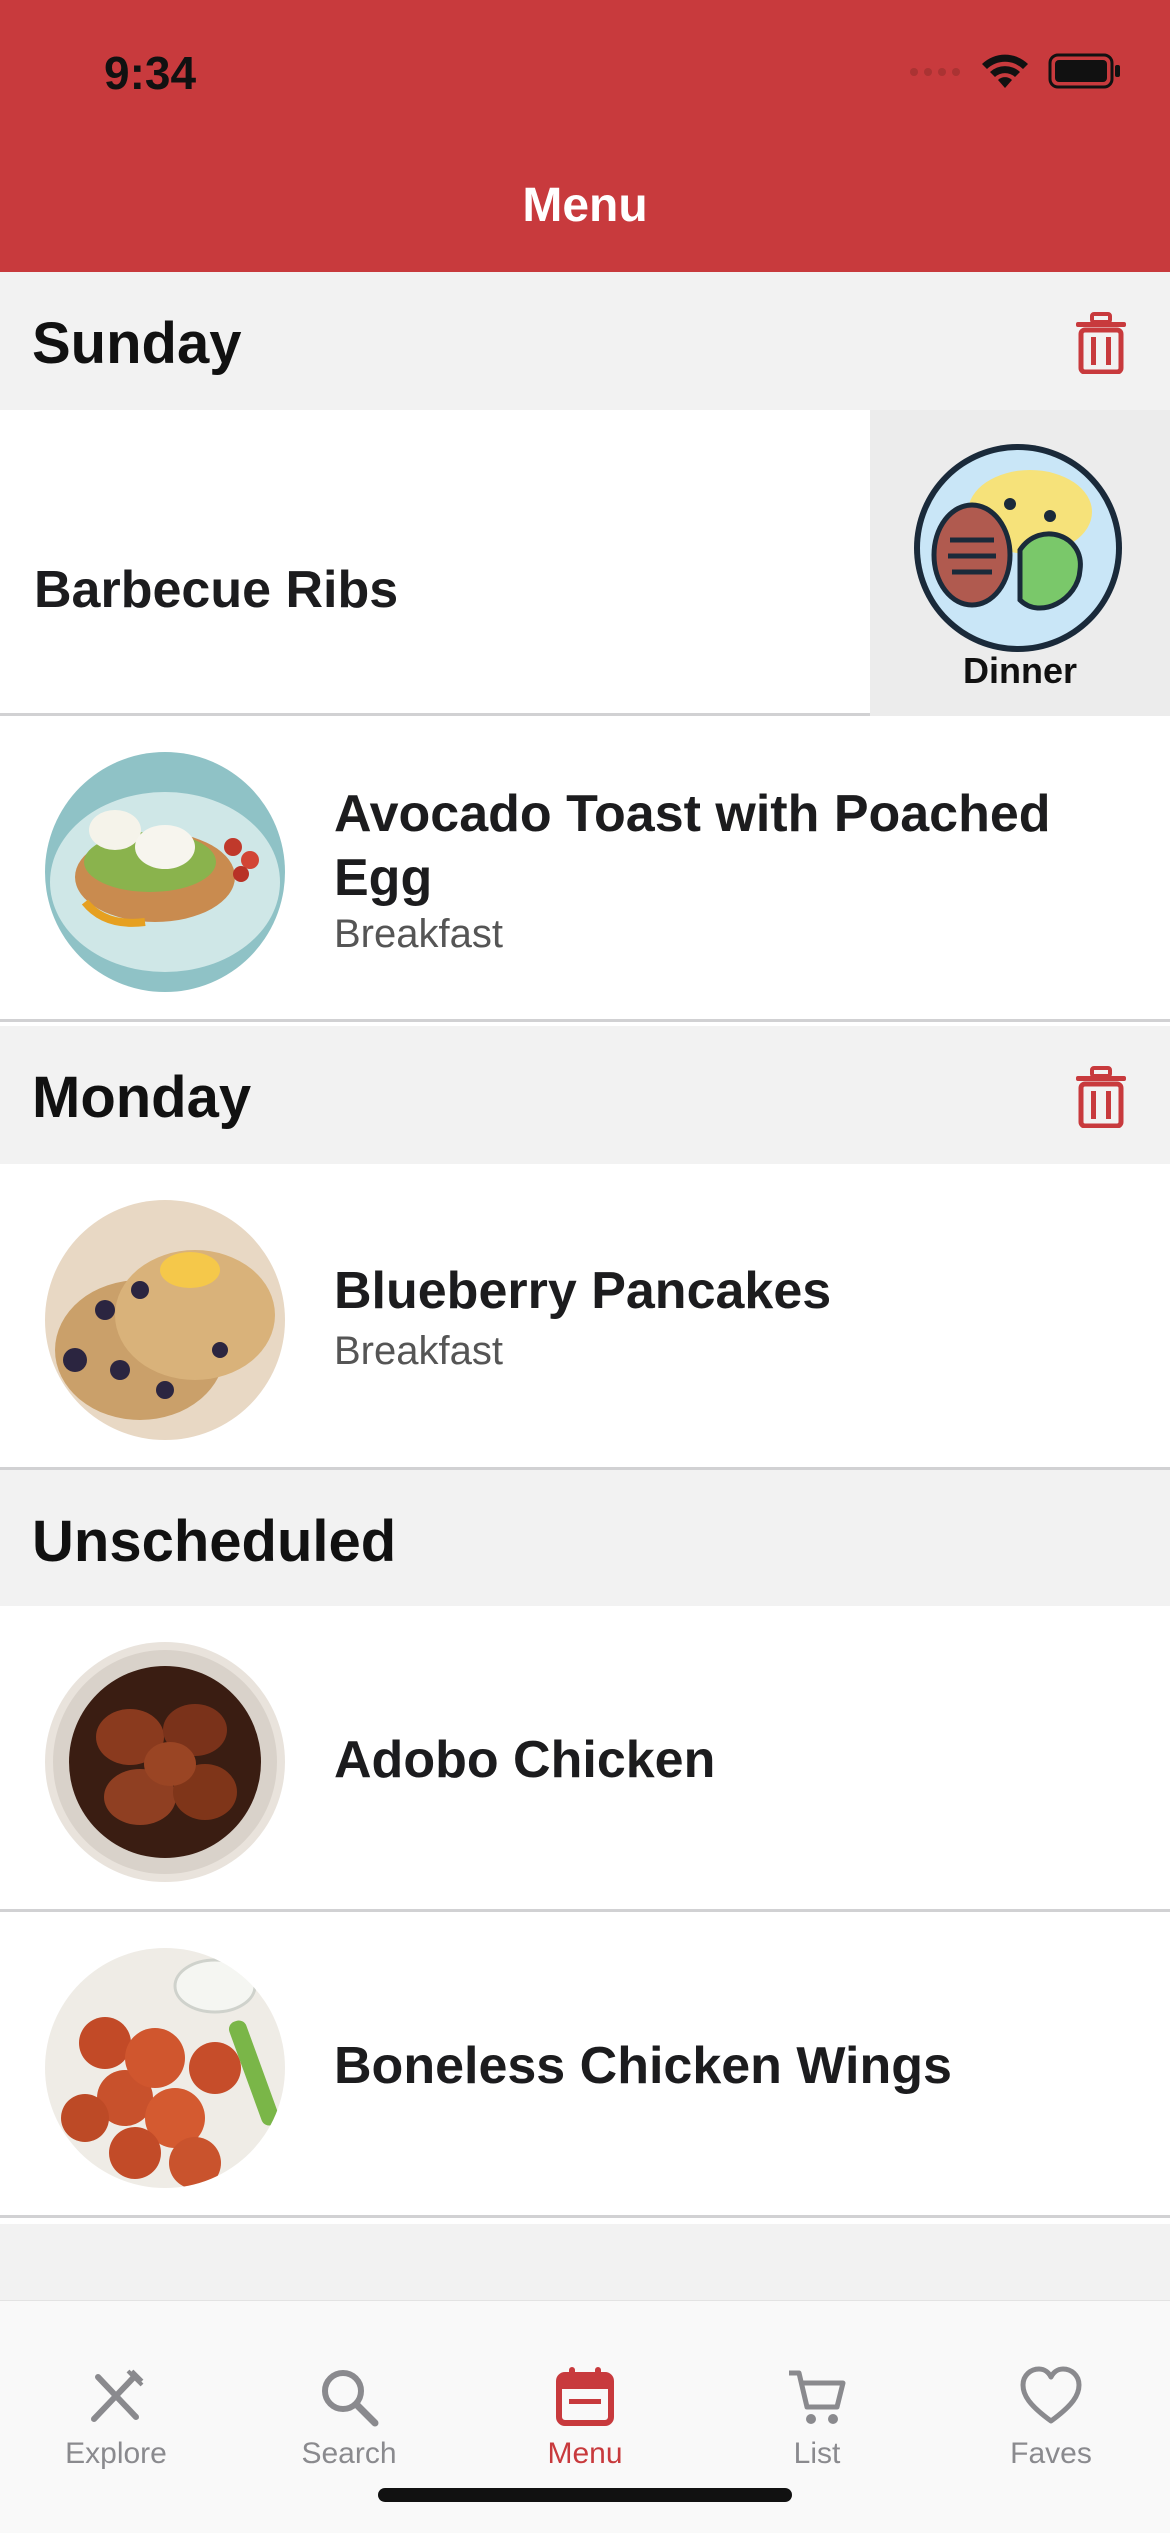 Image resolution: width=1170 pixels, height=2533 pixels. I want to click on signal-icon, so click(935, 74).